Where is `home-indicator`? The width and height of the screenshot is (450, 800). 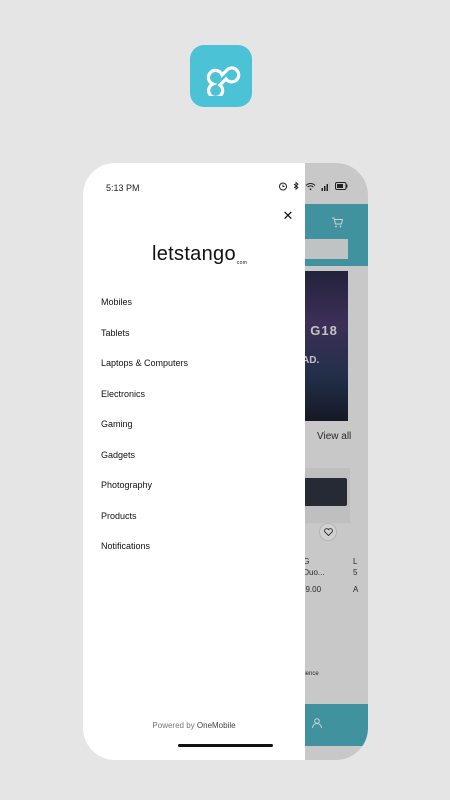
home-indicator is located at coordinates (225, 745).